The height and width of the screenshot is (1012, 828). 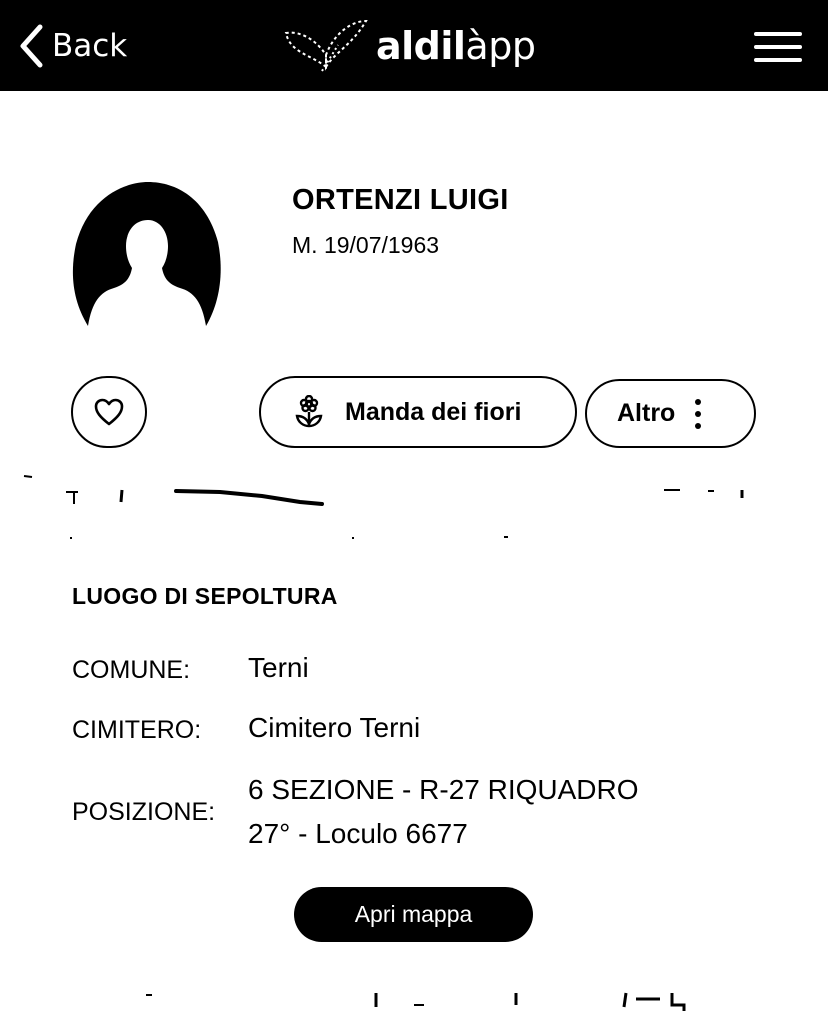 What do you see at coordinates (31, 46) in the screenshot?
I see `chevron-left-icon` at bounding box center [31, 46].